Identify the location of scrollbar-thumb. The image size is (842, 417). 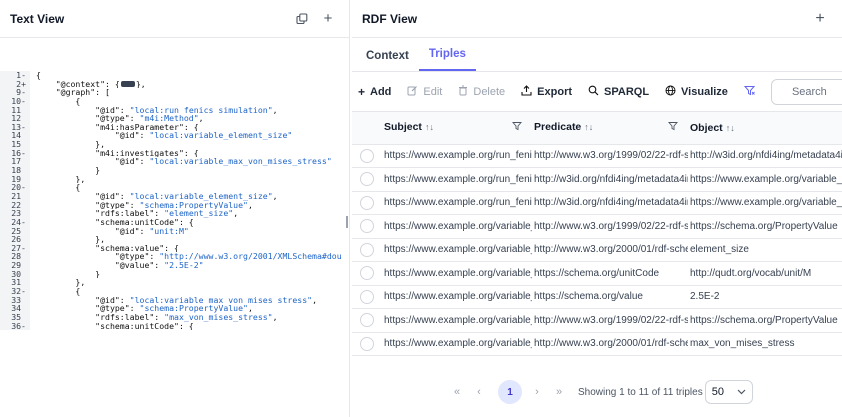
(347, 222).